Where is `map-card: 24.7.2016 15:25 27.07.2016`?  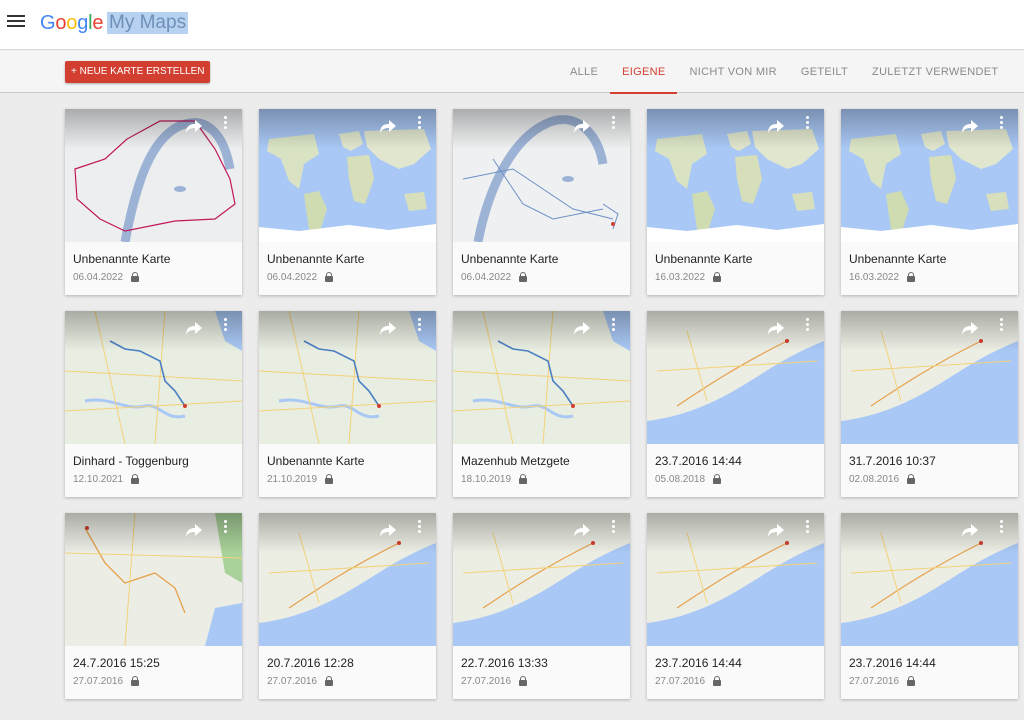
map-card: 24.7.2016 15:25 27.07.2016 is located at coordinates (153, 606).